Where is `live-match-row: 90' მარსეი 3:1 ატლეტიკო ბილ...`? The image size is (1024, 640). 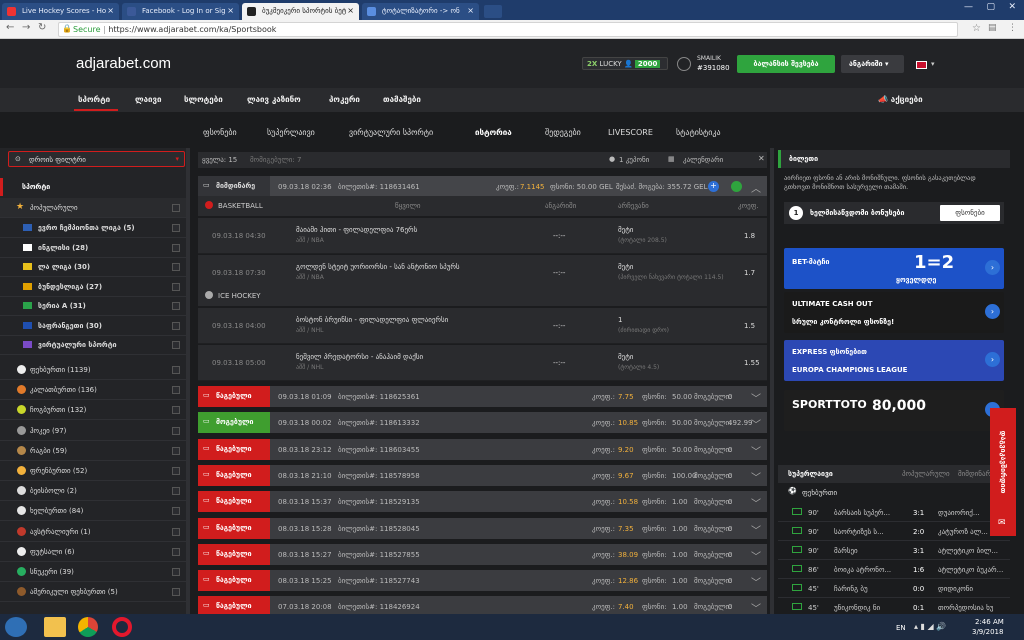 live-match-row: 90' მარსეი 3:1 ატლეტიკო ბილ... is located at coordinates (894, 551).